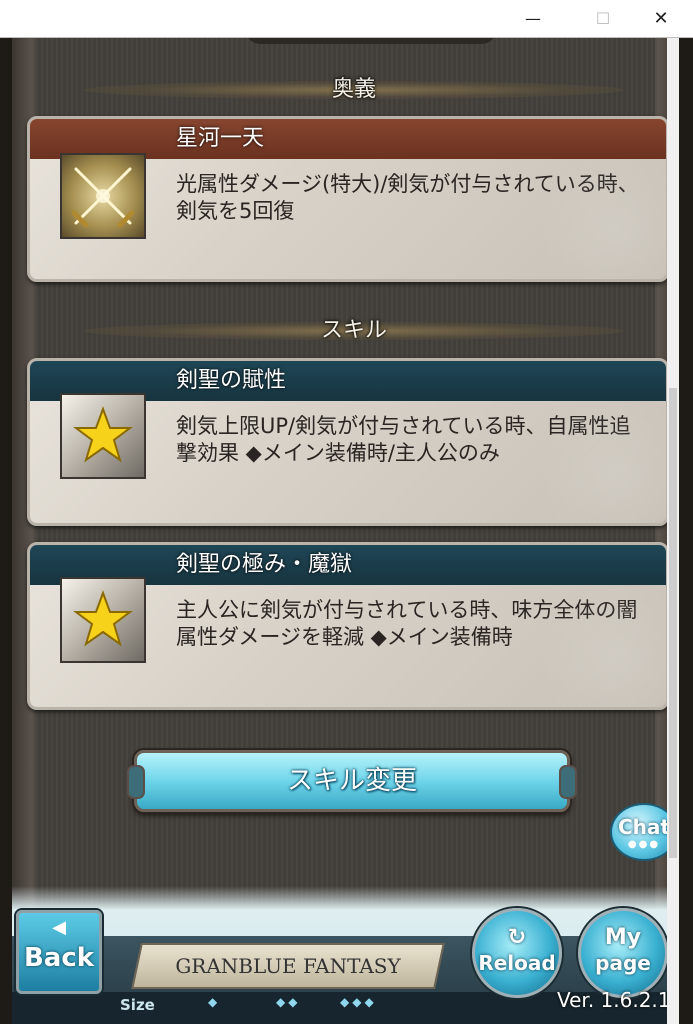 This screenshot has height=1024, width=693. What do you see at coordinates (231, 380) in the screenshot?
I see `skill-name: 剣聖の賦性` at bounding box center [231, 380].